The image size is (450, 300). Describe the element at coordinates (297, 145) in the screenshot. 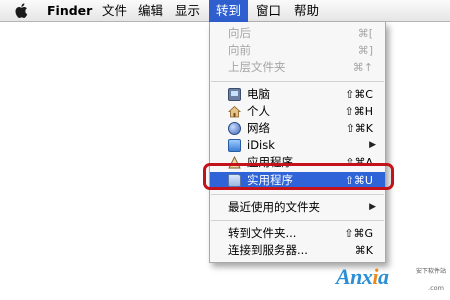

I see `menu-item-idisk: iDisk ▶` at that location.